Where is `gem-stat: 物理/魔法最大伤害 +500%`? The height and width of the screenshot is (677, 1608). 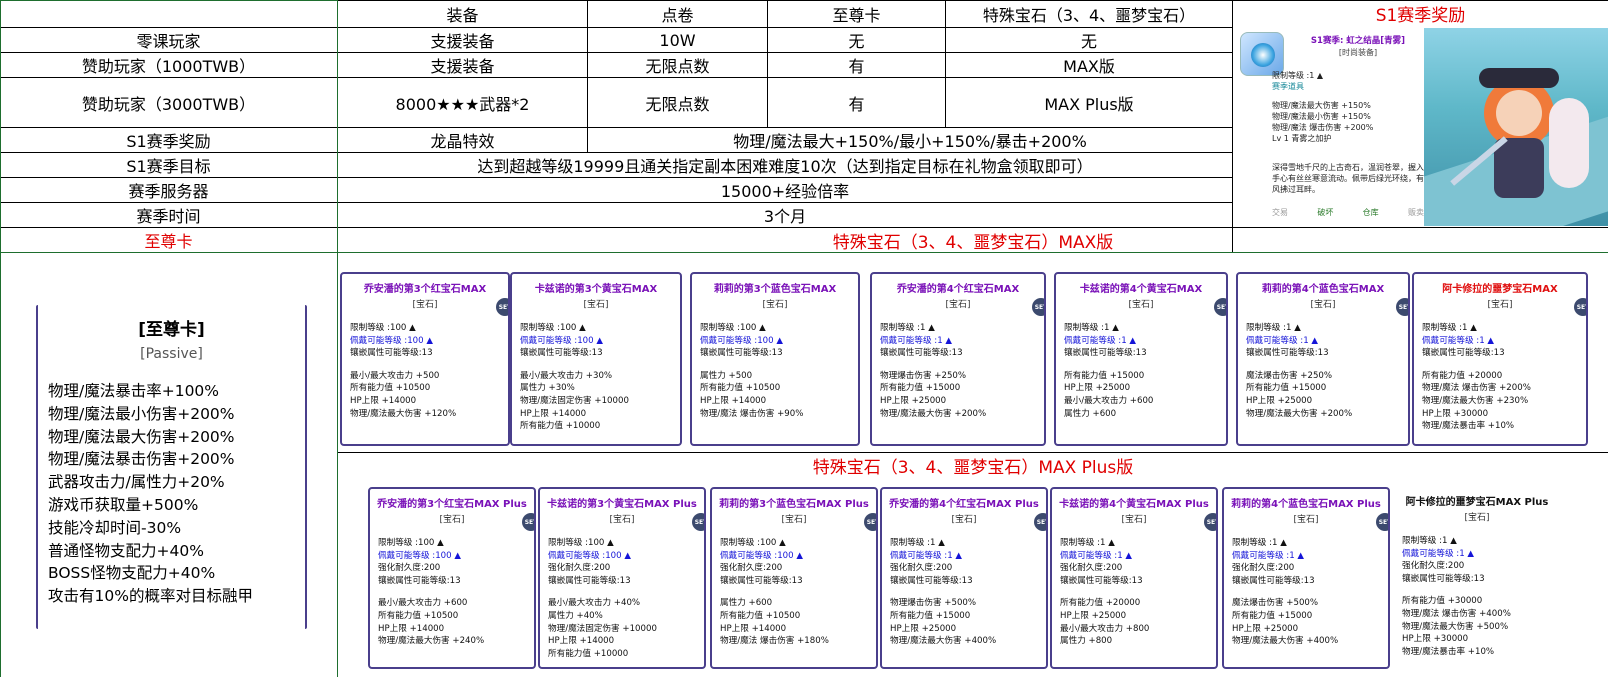 gem-stat: 物理/魔法最大伤害 +500% is located at coordinates (1455, 626).